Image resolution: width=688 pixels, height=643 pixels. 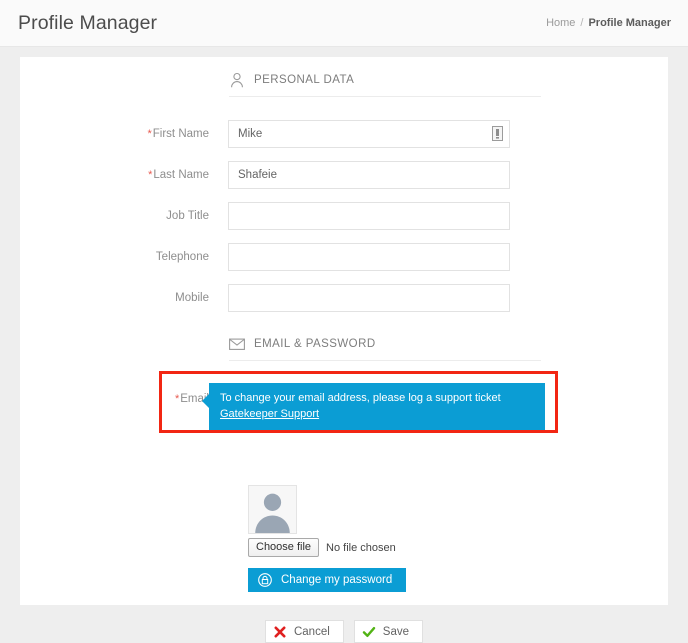 I want to click on check-icon, so click(x=369, y=632).